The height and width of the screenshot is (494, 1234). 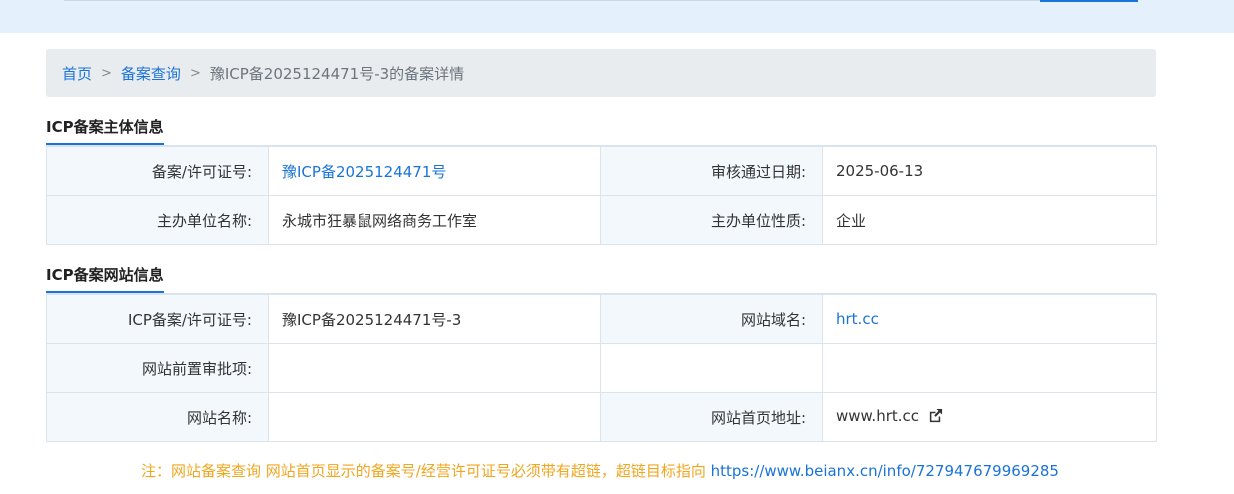 What do you see at coordinates (157, 319) in the screenshot?
I see `site-license-label: ICP备案/许可证号:` at bounding box center [157, 319].